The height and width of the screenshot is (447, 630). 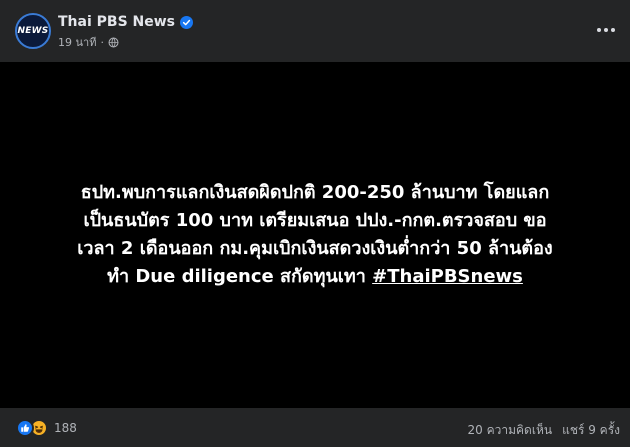 I want to click on post-header: NEWS Thai PBS News 19 นาที ·, so click(x=315, y=31).